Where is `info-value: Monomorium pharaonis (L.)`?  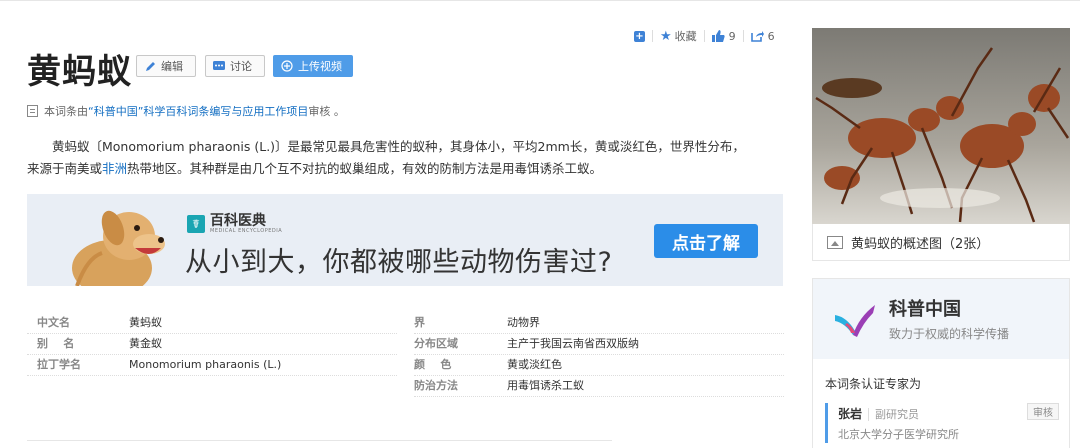
info-value: Monomorium pharaonis (L.) is located at coordinates (205, 364).